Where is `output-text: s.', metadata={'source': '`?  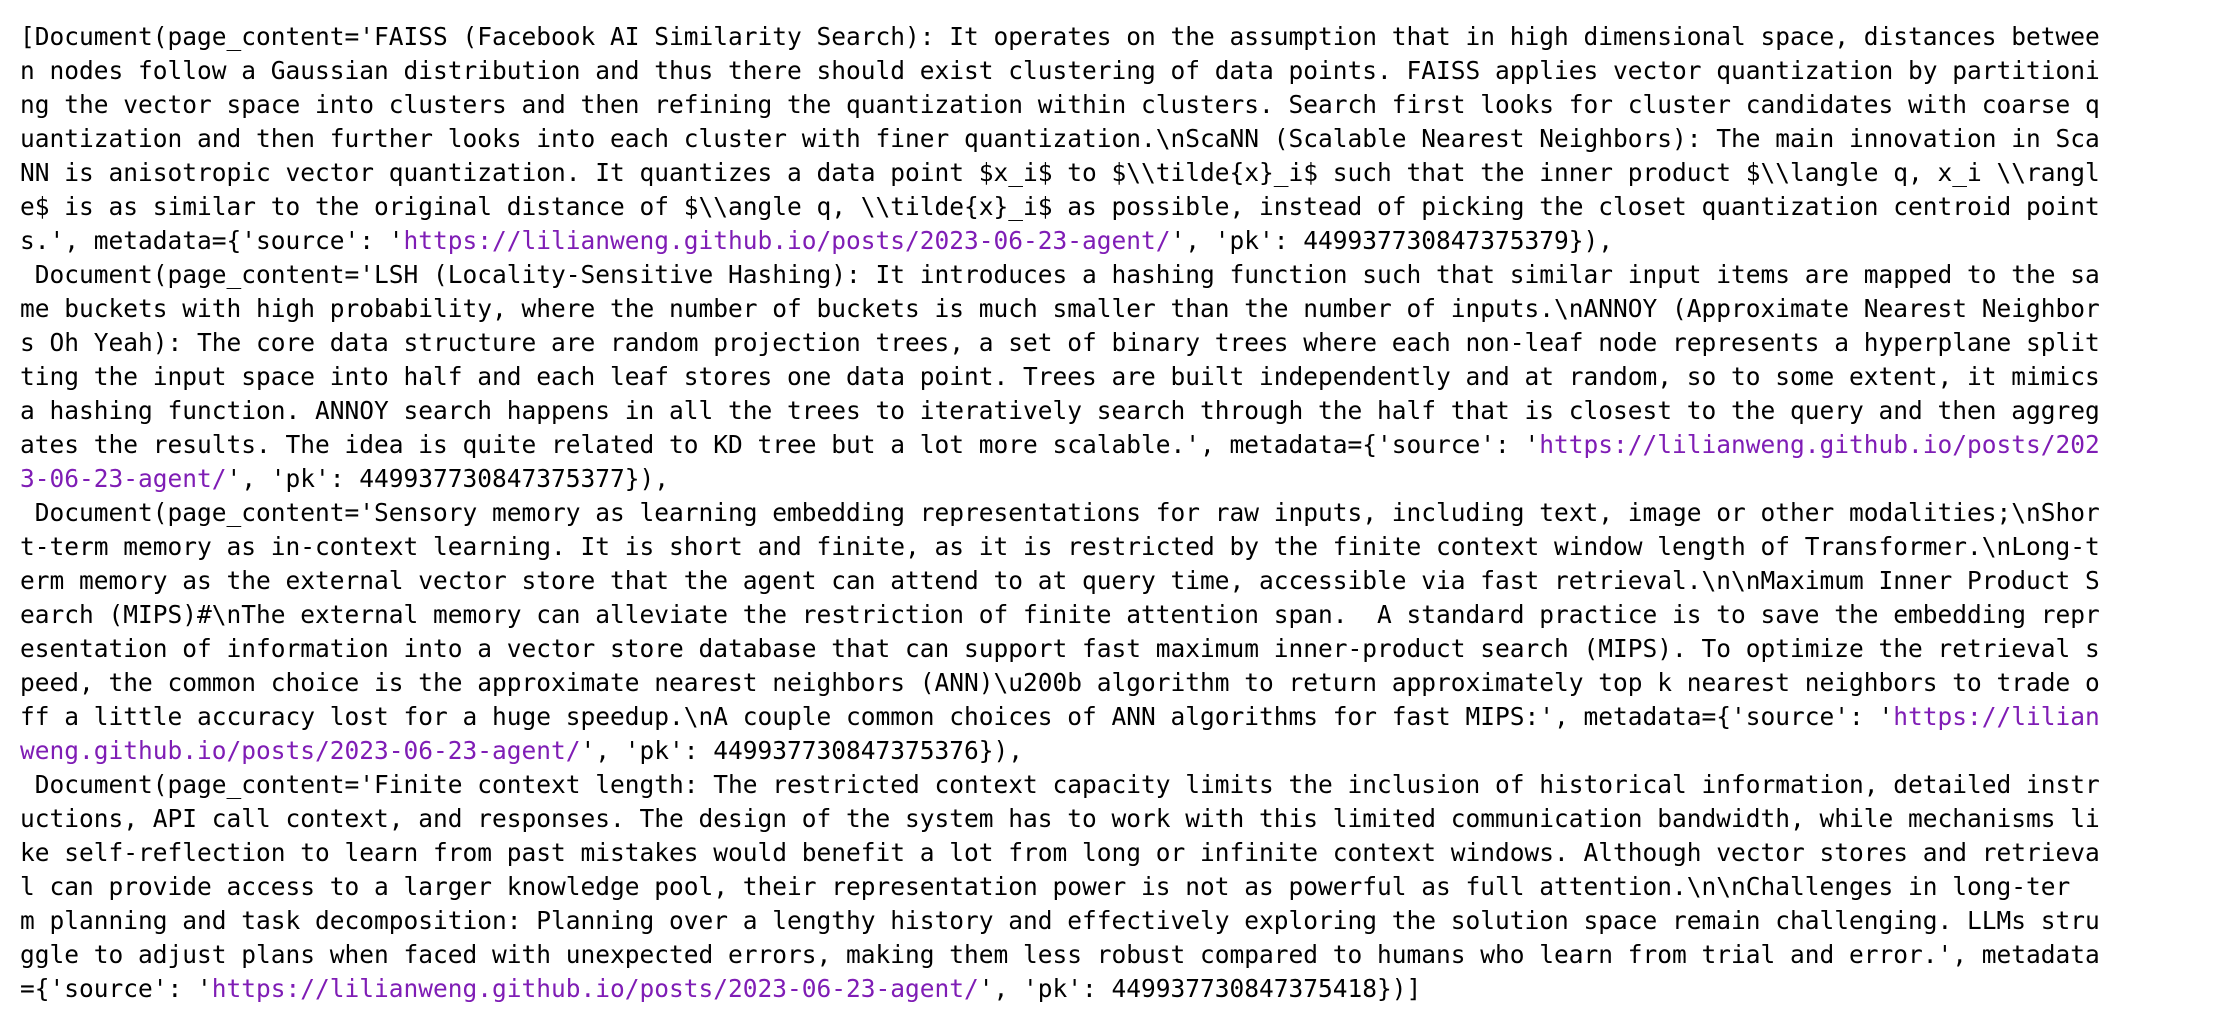
output-text: s.', metadata={'source': ' is located at coordinates (212, 240).